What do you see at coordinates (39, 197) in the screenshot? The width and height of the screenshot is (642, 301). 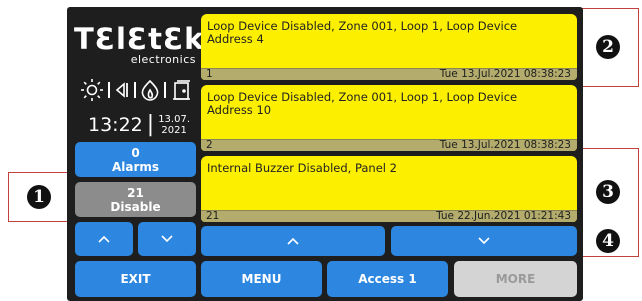 I see `callout-number-1: 1` at bounding box center [39, 197].